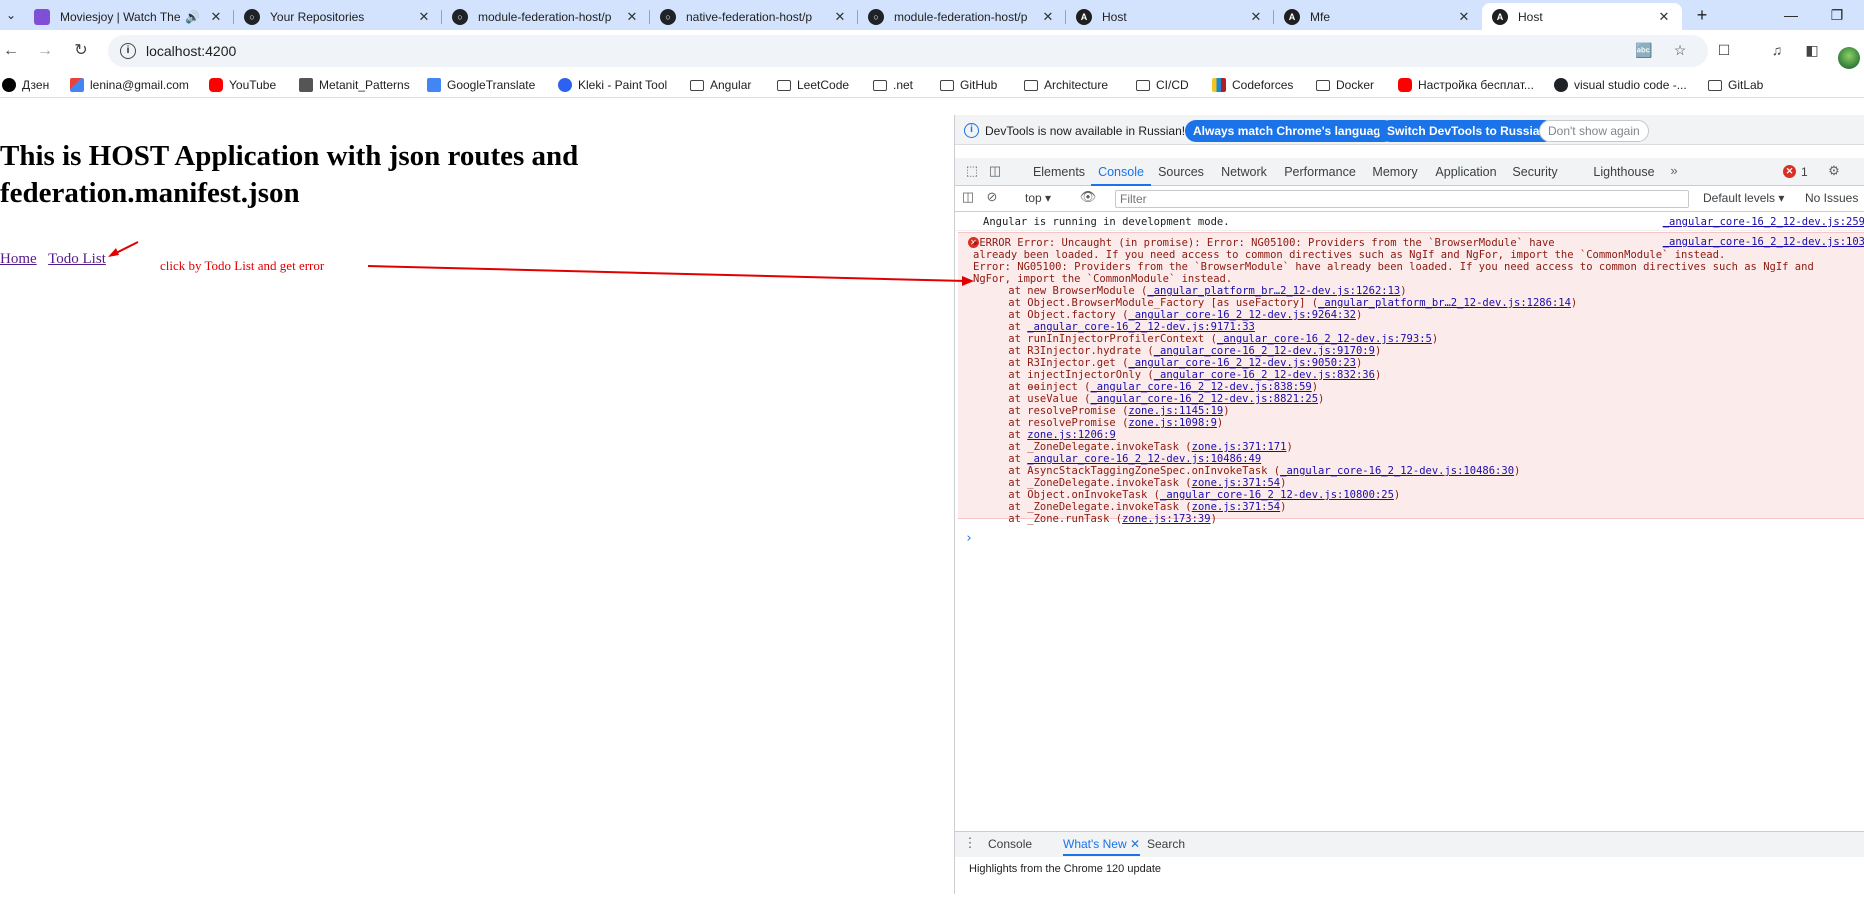  I want to click on stack-frame-link: _angular_core-16_2_12-dev.js:10800:25, so click(1277, 495).